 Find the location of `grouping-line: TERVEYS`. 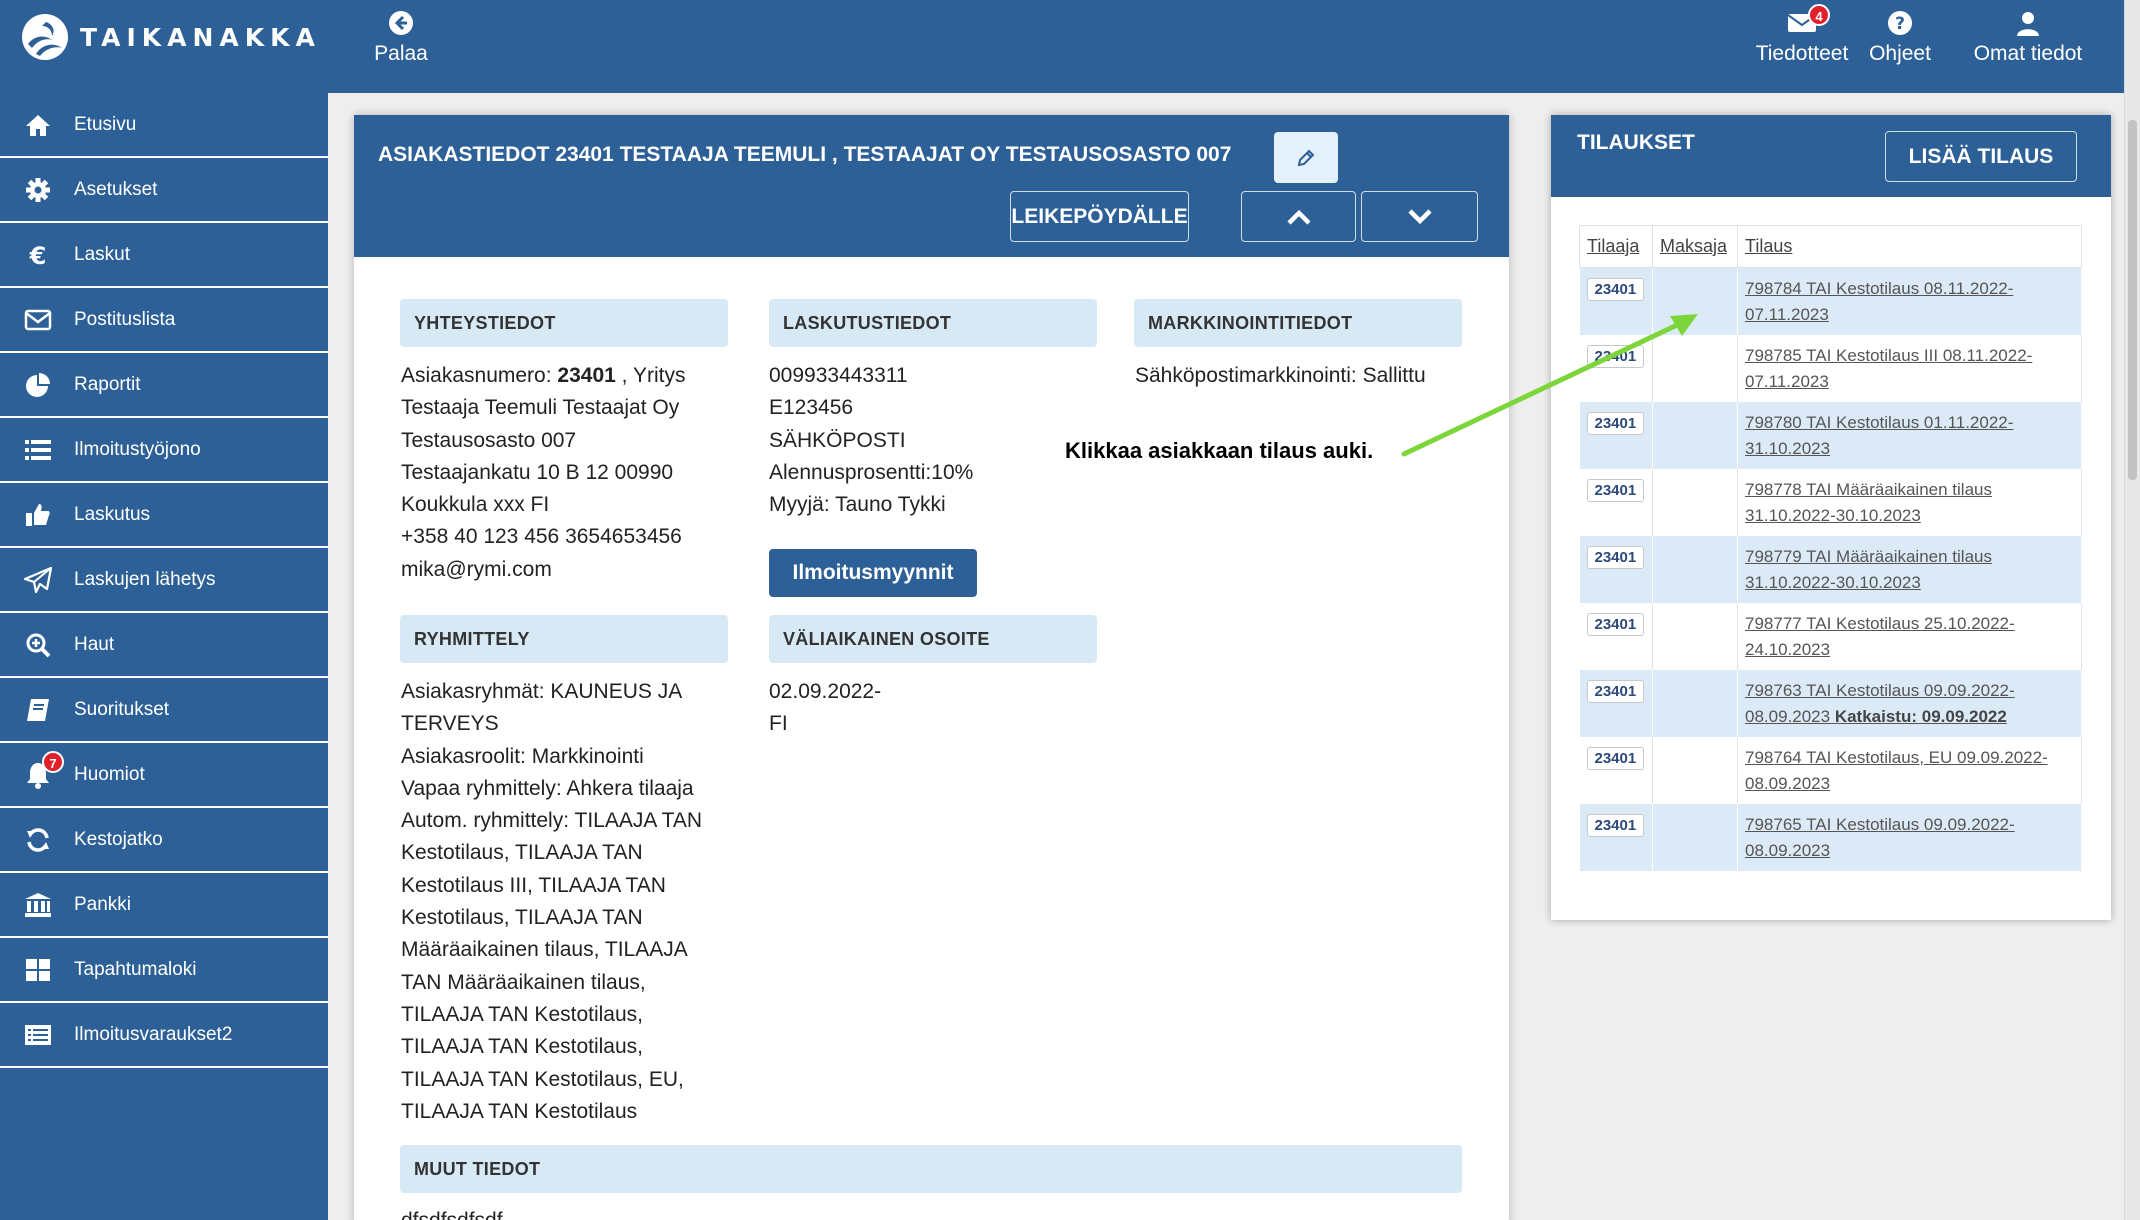

grouping-line: TERVEYS is located at coordinates (450, 724).